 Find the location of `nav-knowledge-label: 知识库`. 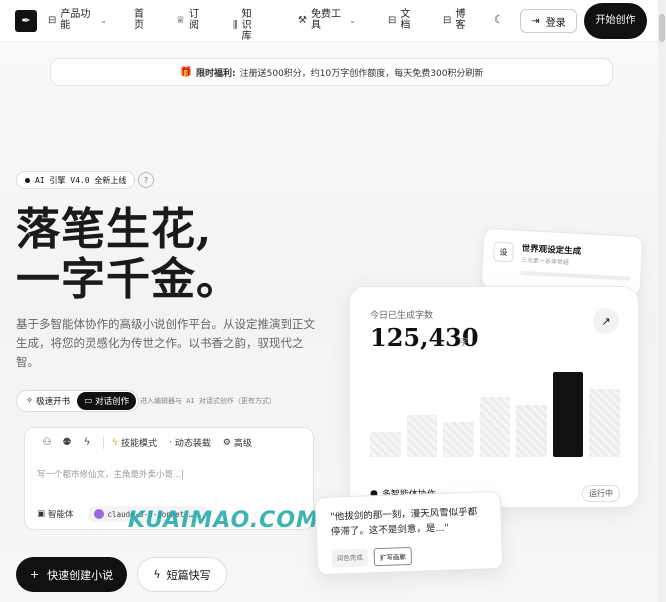

nav-knowledge-label: 知识库 is located at coordinates (246, 25).